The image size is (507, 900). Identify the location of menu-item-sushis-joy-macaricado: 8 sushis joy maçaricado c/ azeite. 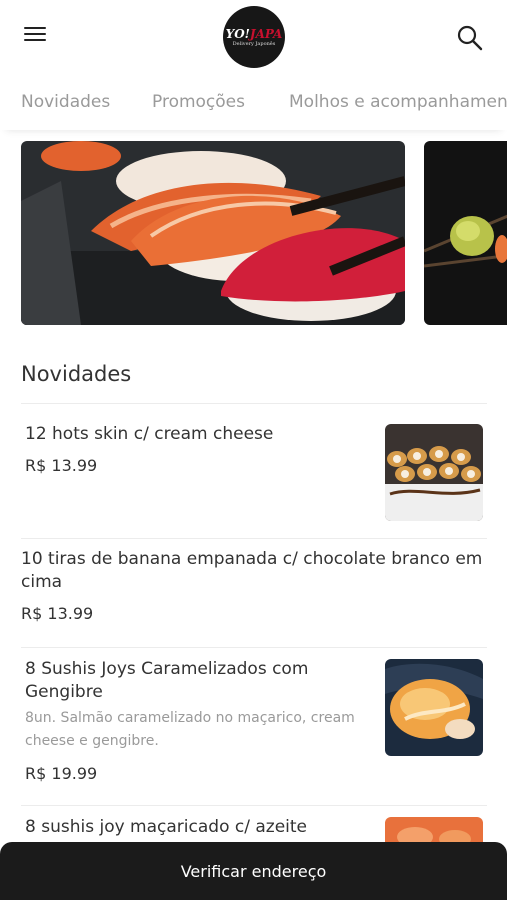
(253, 824).